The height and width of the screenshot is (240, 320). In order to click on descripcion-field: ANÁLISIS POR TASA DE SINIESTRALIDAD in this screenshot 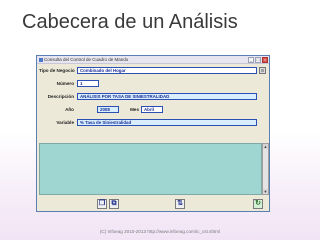, I will do `click(167, 96)`.